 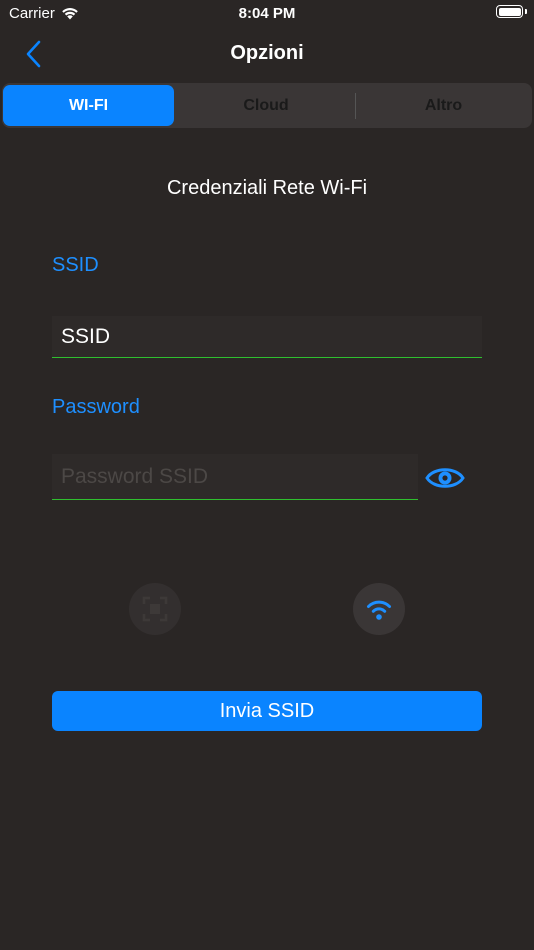 I want to click on wifi-icon, so click(x=379, y=610).